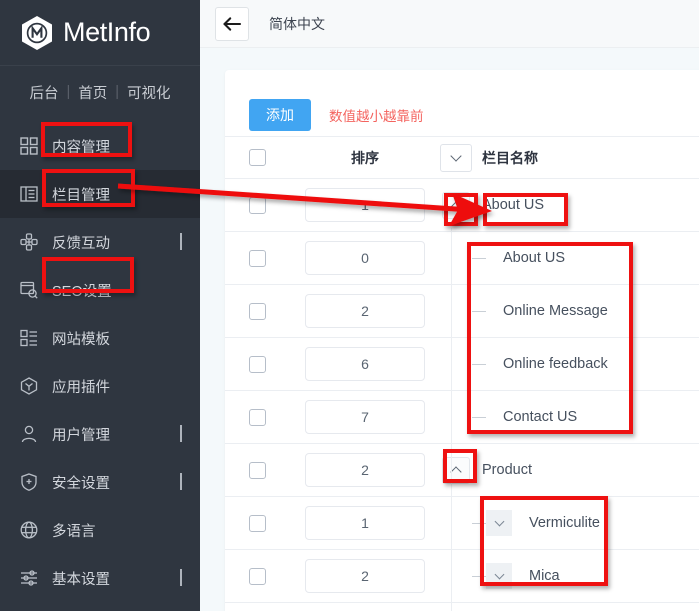  I want to click on header-select-all-cell, so click(257, 157).